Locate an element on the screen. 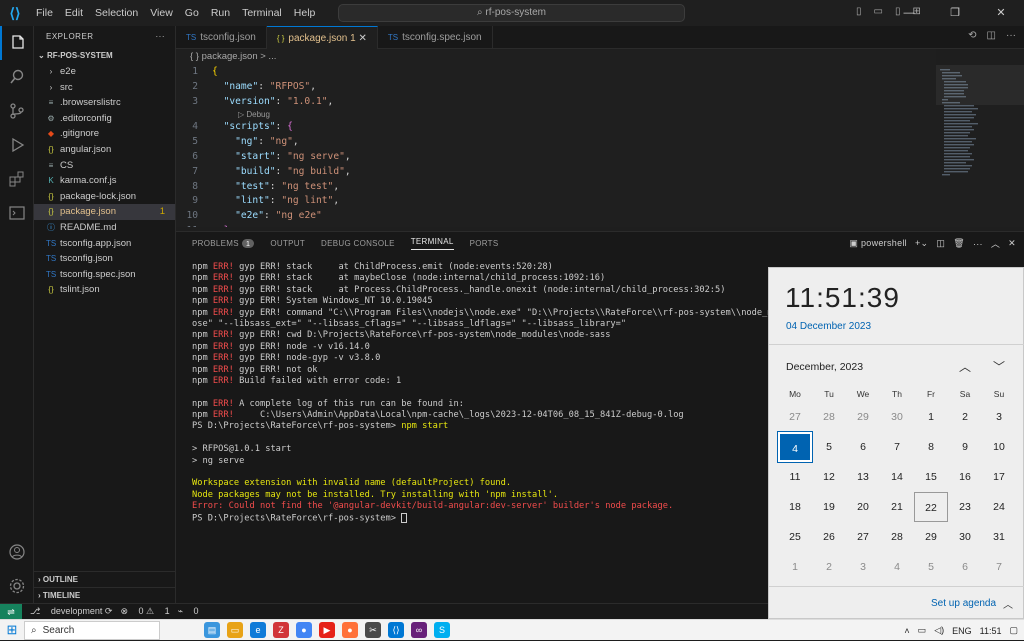 The height and width of the screenshot is (641, 1024). manage-gear-icon is located at coordinates (17, 586).